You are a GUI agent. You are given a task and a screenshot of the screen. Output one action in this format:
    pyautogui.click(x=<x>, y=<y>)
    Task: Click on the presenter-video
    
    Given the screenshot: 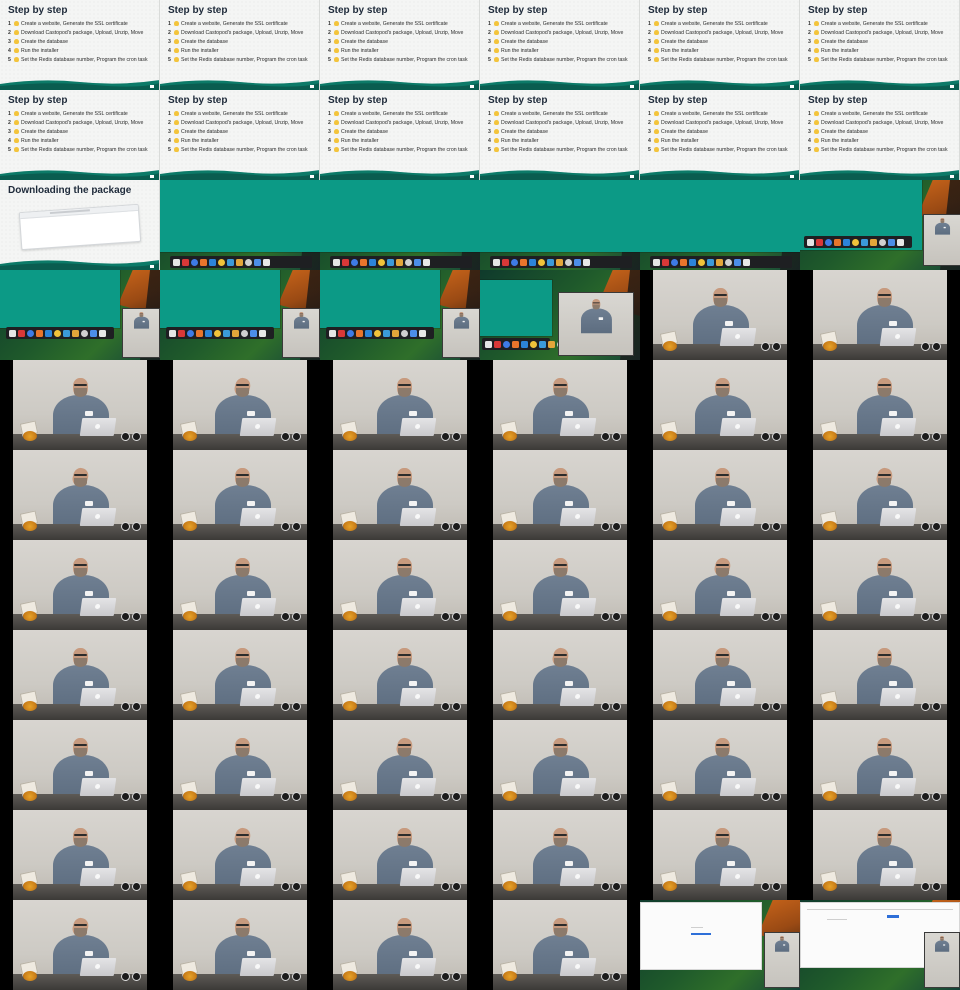 What is the action you would take?
    pyautogui.click(x=880, y=495)
    